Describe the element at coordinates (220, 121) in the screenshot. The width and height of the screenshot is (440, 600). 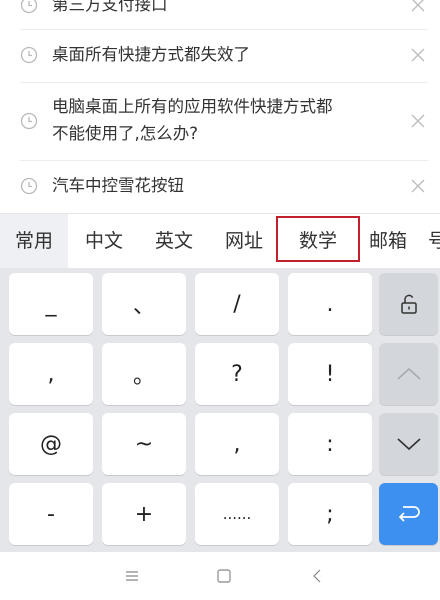
I see `history-item: 电脑桌面上所有的应用软件快捷方式都 不能使用了,怎么办?` at that location.